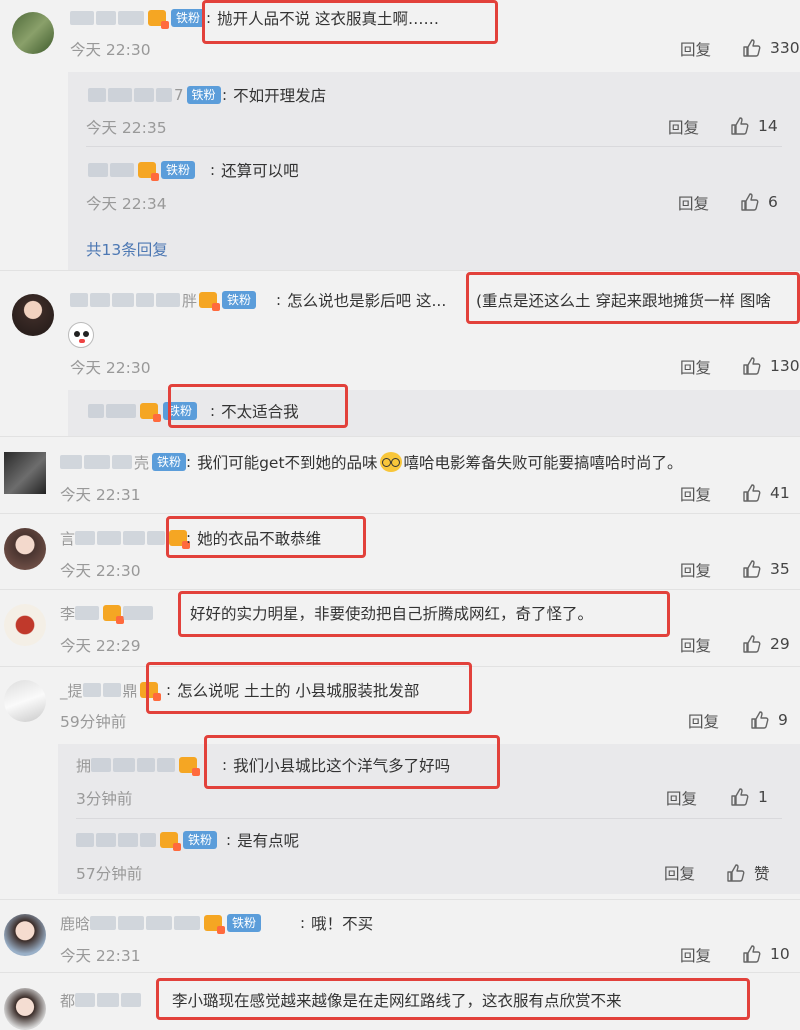 The height and width of the screenshot is (1030, 800). What do you see at coordinates (766, 954) in the screenshot?
I see `like-button: 10` at bounding box center [766, 954].